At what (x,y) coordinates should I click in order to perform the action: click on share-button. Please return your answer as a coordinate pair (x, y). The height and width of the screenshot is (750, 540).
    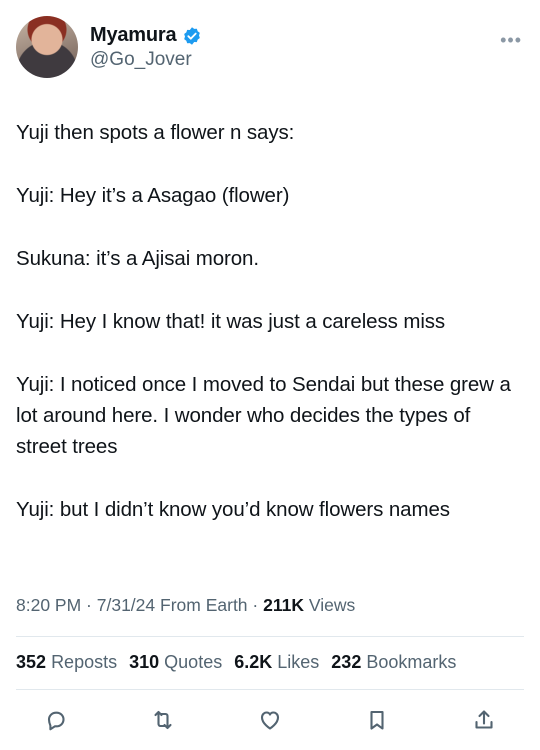
    Looking at the image, I should click on (484, 720).